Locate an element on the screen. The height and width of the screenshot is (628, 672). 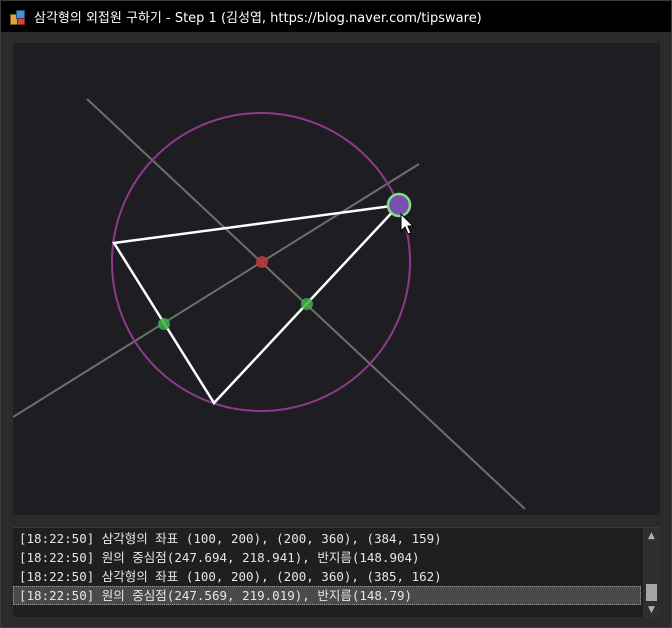
mouse-cursor-icon is located at coordinates (407, 223).